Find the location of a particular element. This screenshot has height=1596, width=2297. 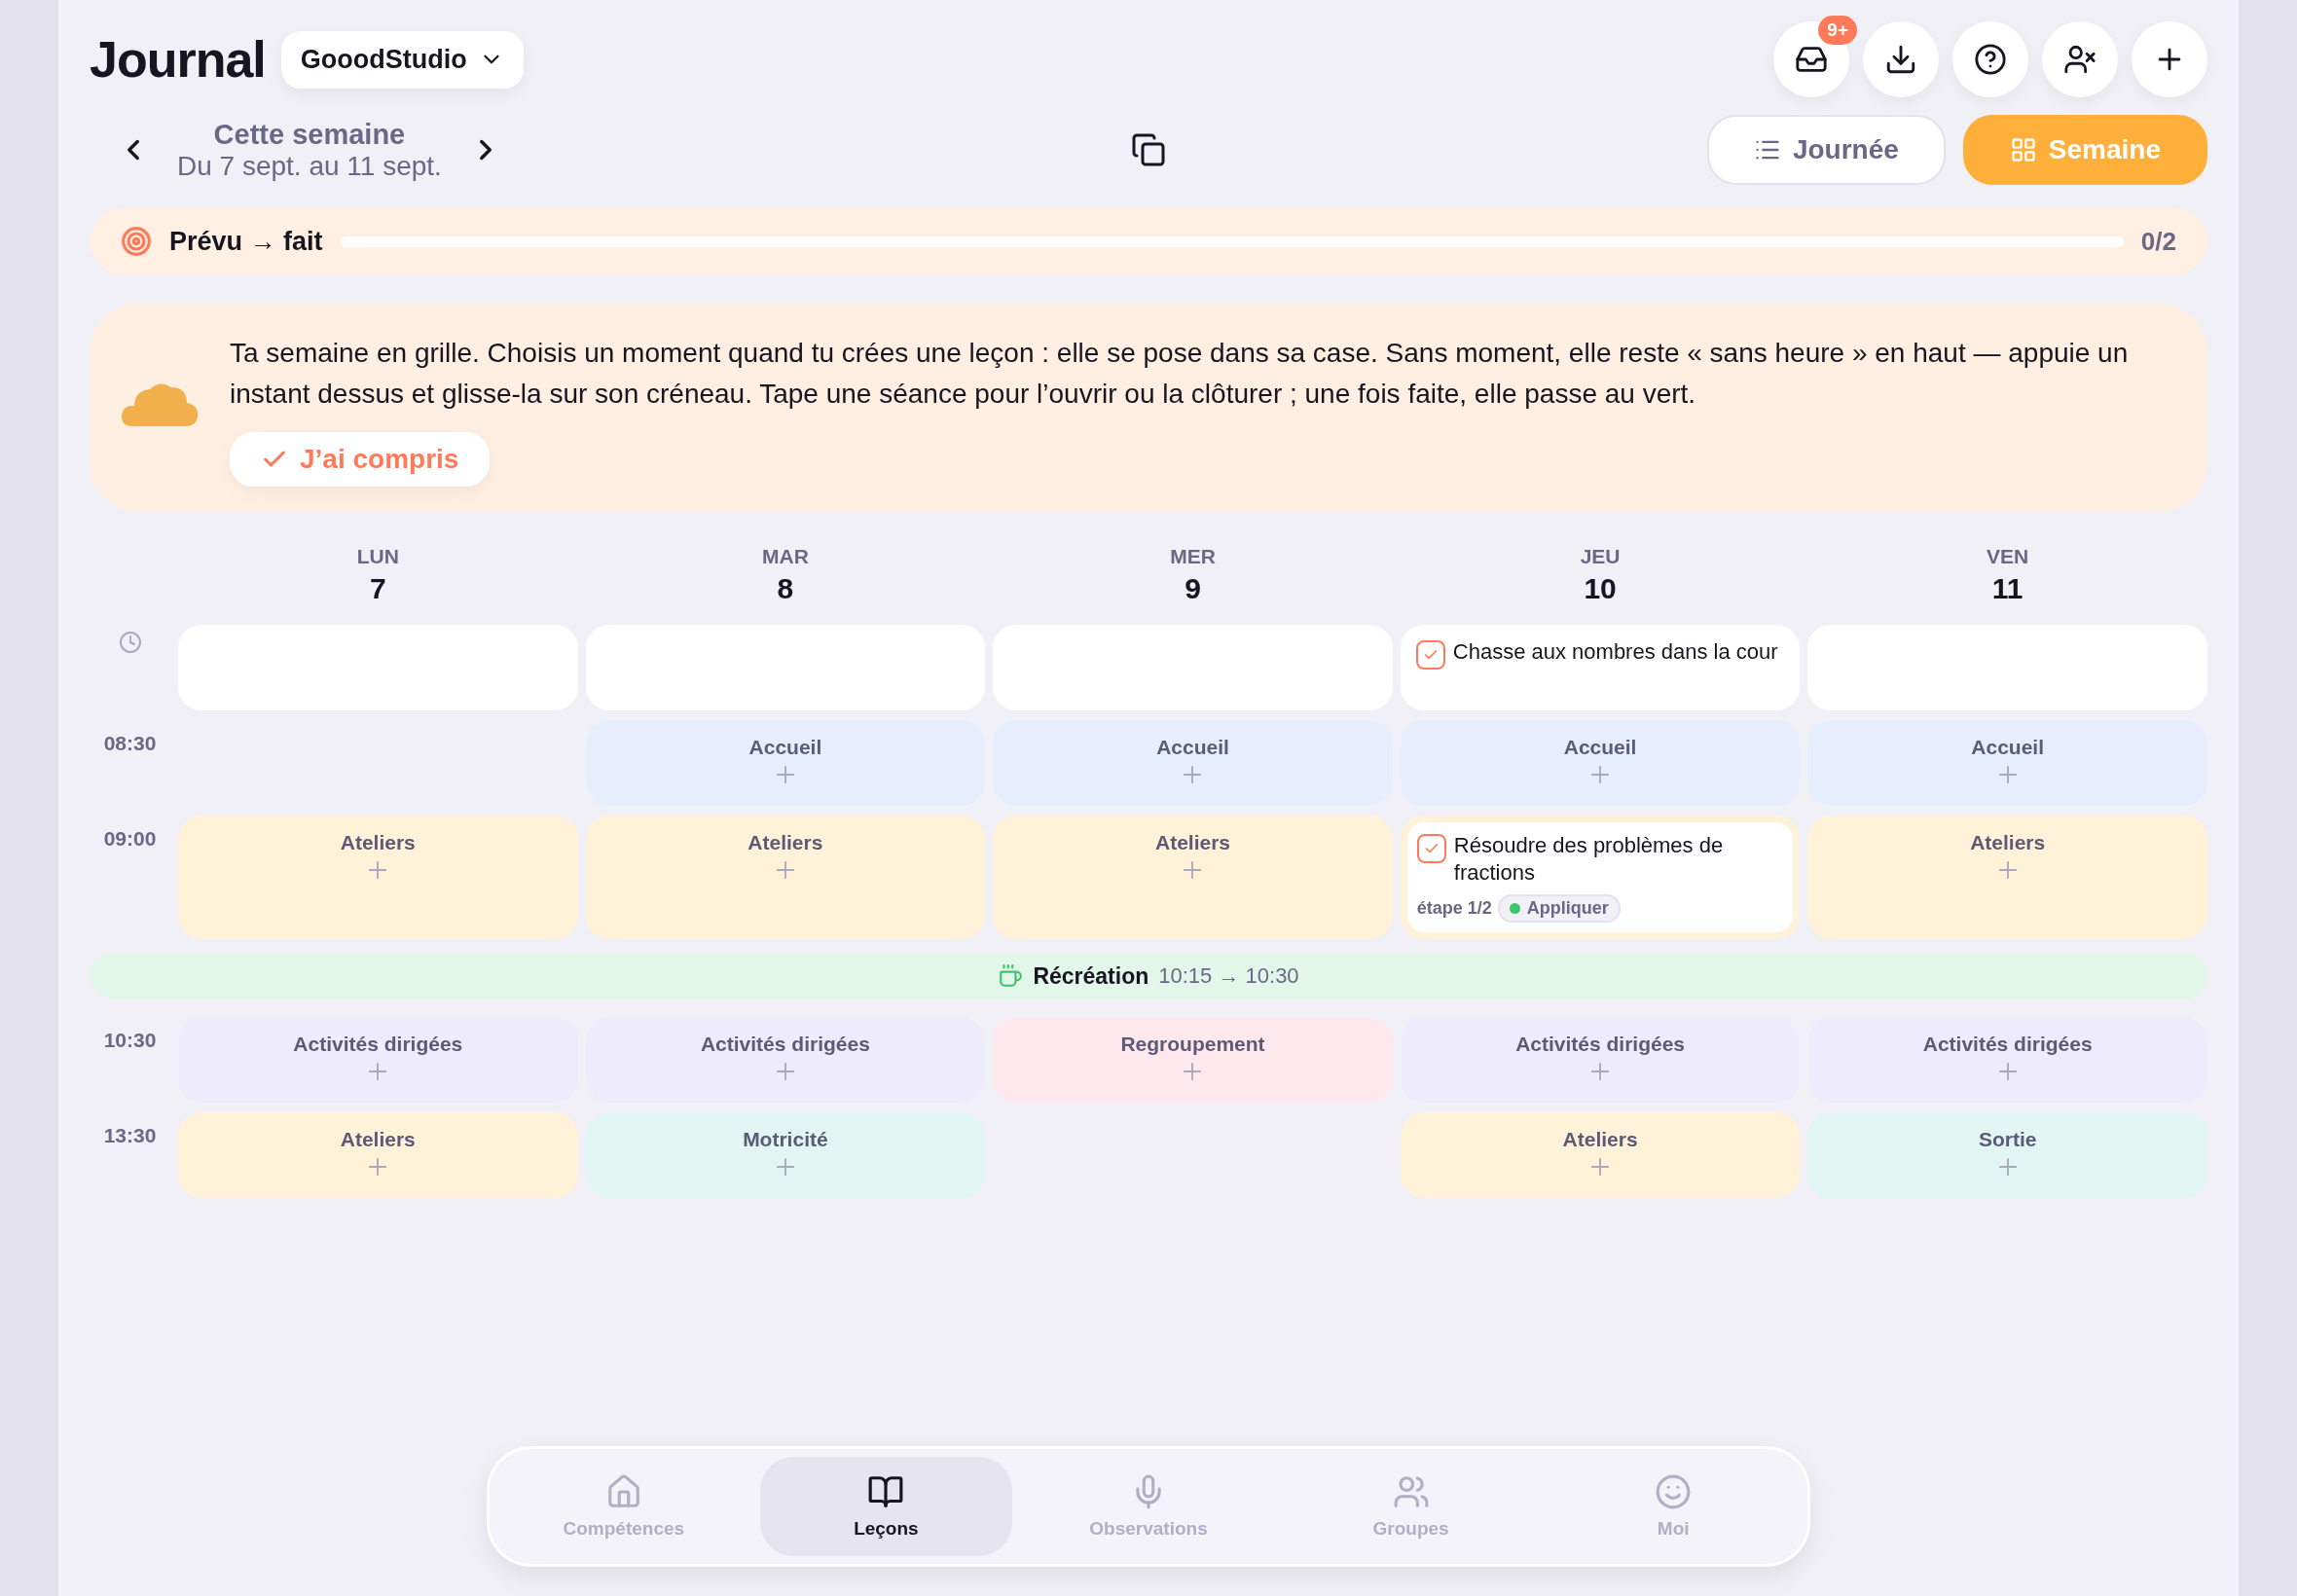

untimed-lesson: Chasse aux nombres dans la cour is located at coordinates (1600, 667).